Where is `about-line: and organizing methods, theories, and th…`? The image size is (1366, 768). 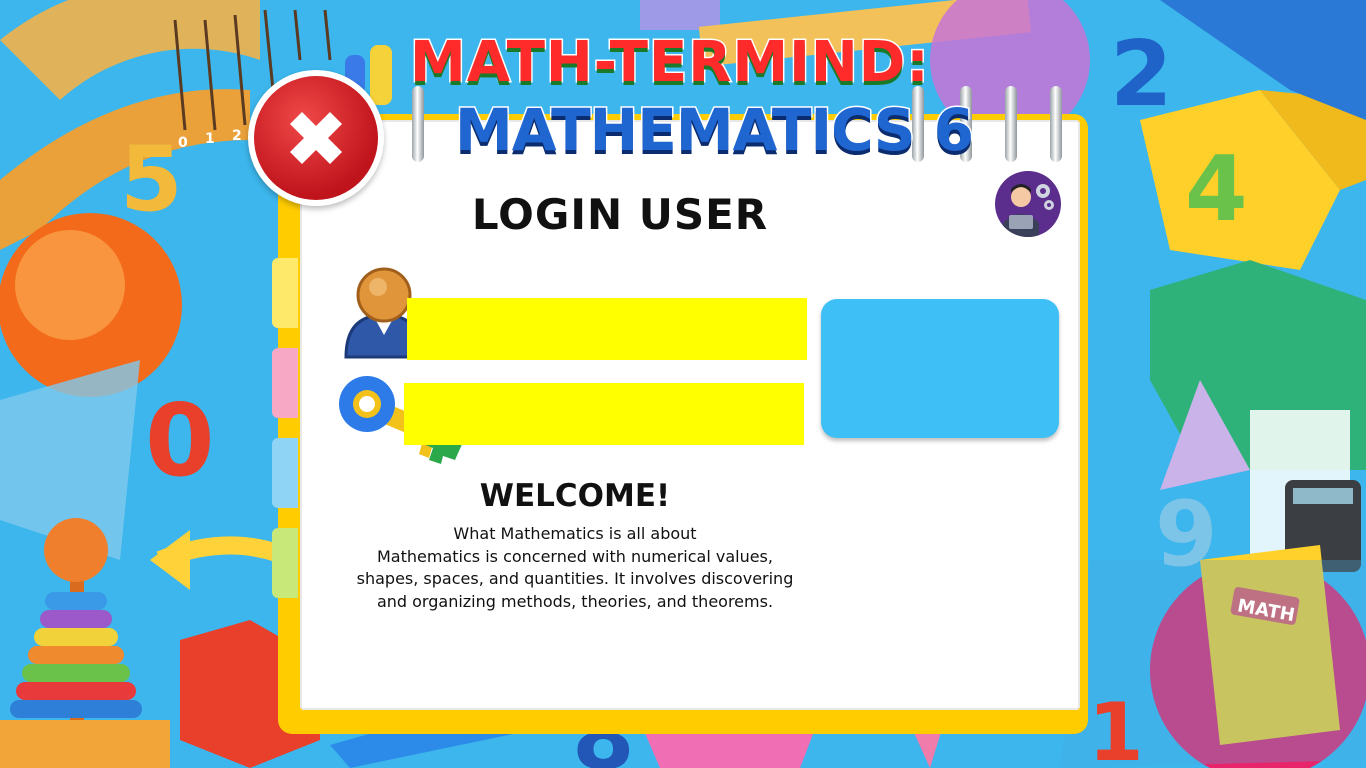
about-line: and organizing methods, theories, and th… is located at coordinates (575, 601).